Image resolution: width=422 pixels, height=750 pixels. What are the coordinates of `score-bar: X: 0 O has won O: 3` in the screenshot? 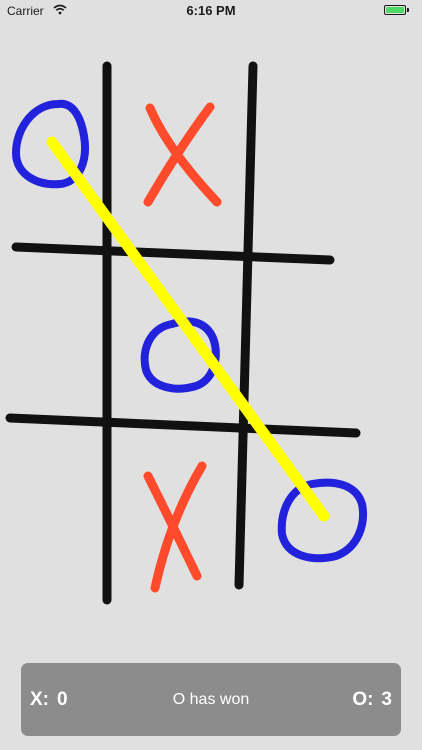 It's located at (211, 699).